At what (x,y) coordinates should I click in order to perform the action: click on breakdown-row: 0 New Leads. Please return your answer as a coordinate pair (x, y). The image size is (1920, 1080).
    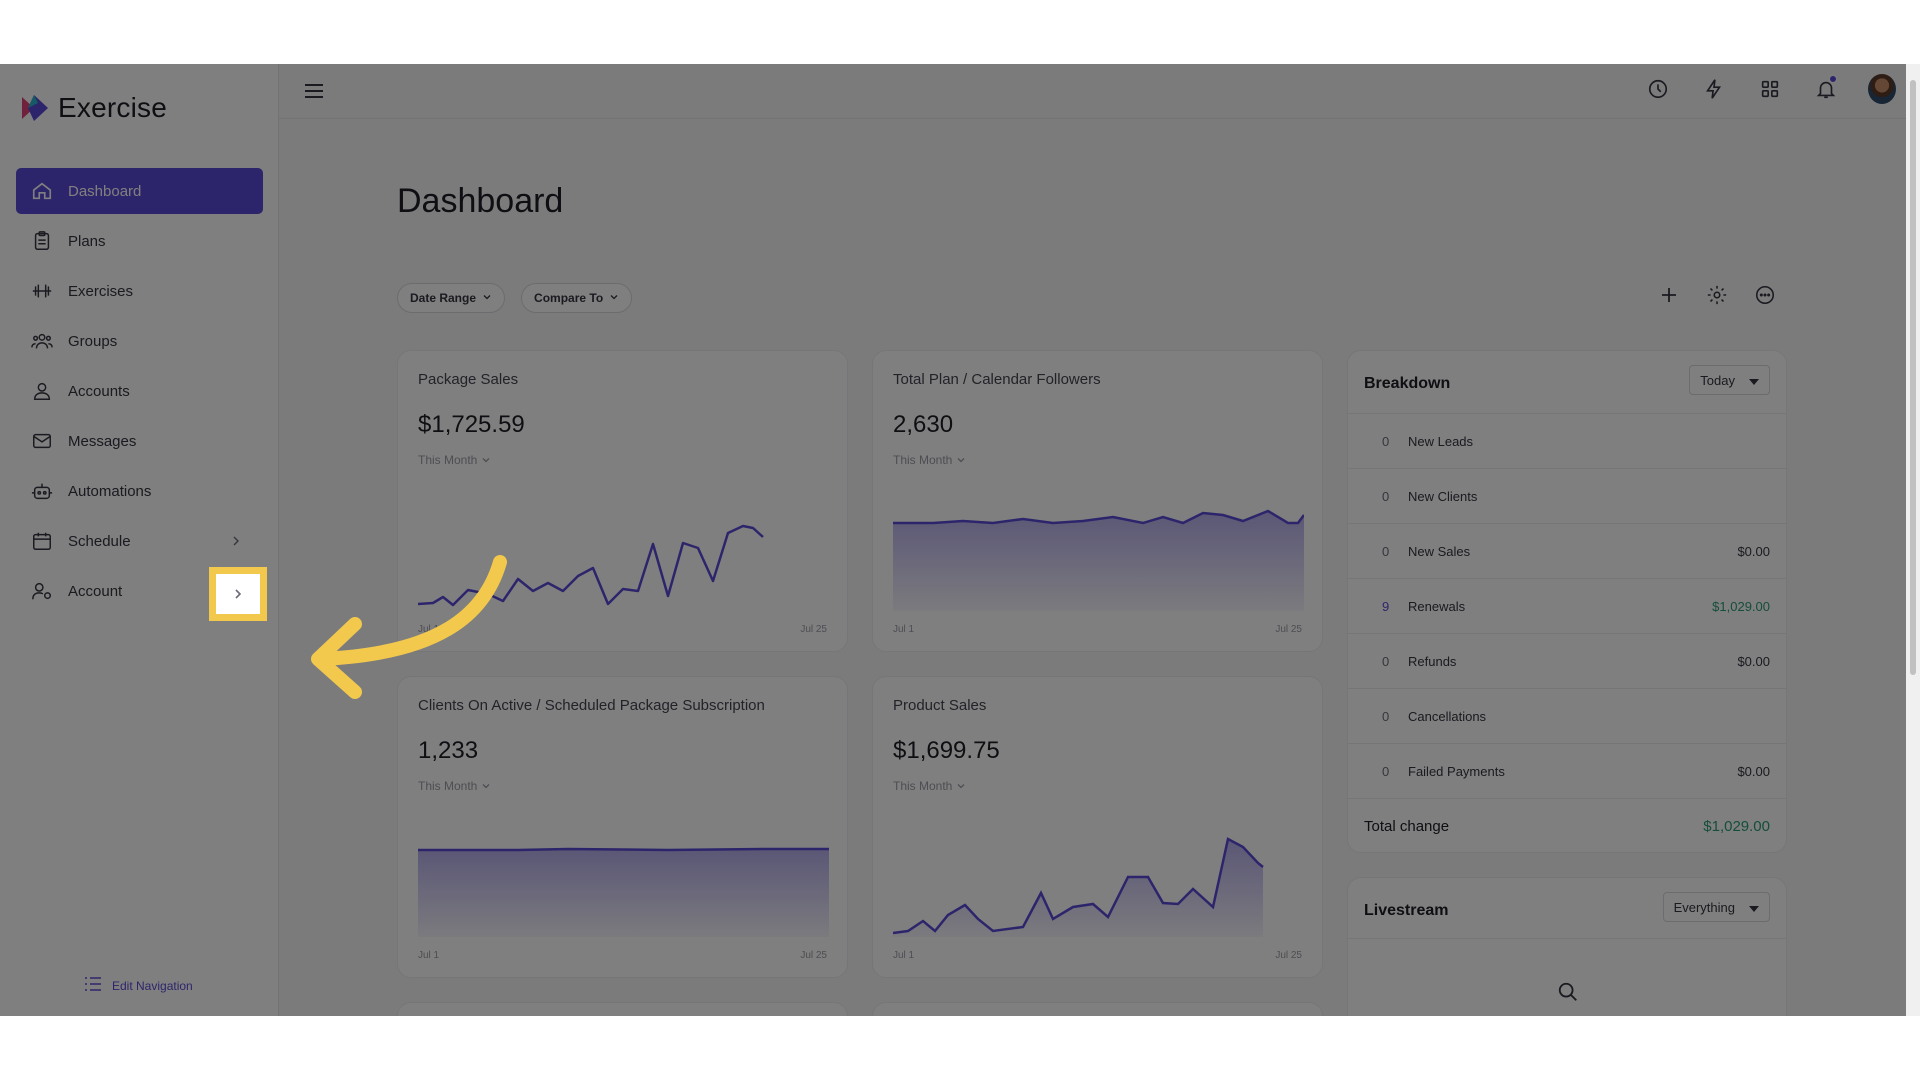
    Looking at the image, I should click on (1567, 440).